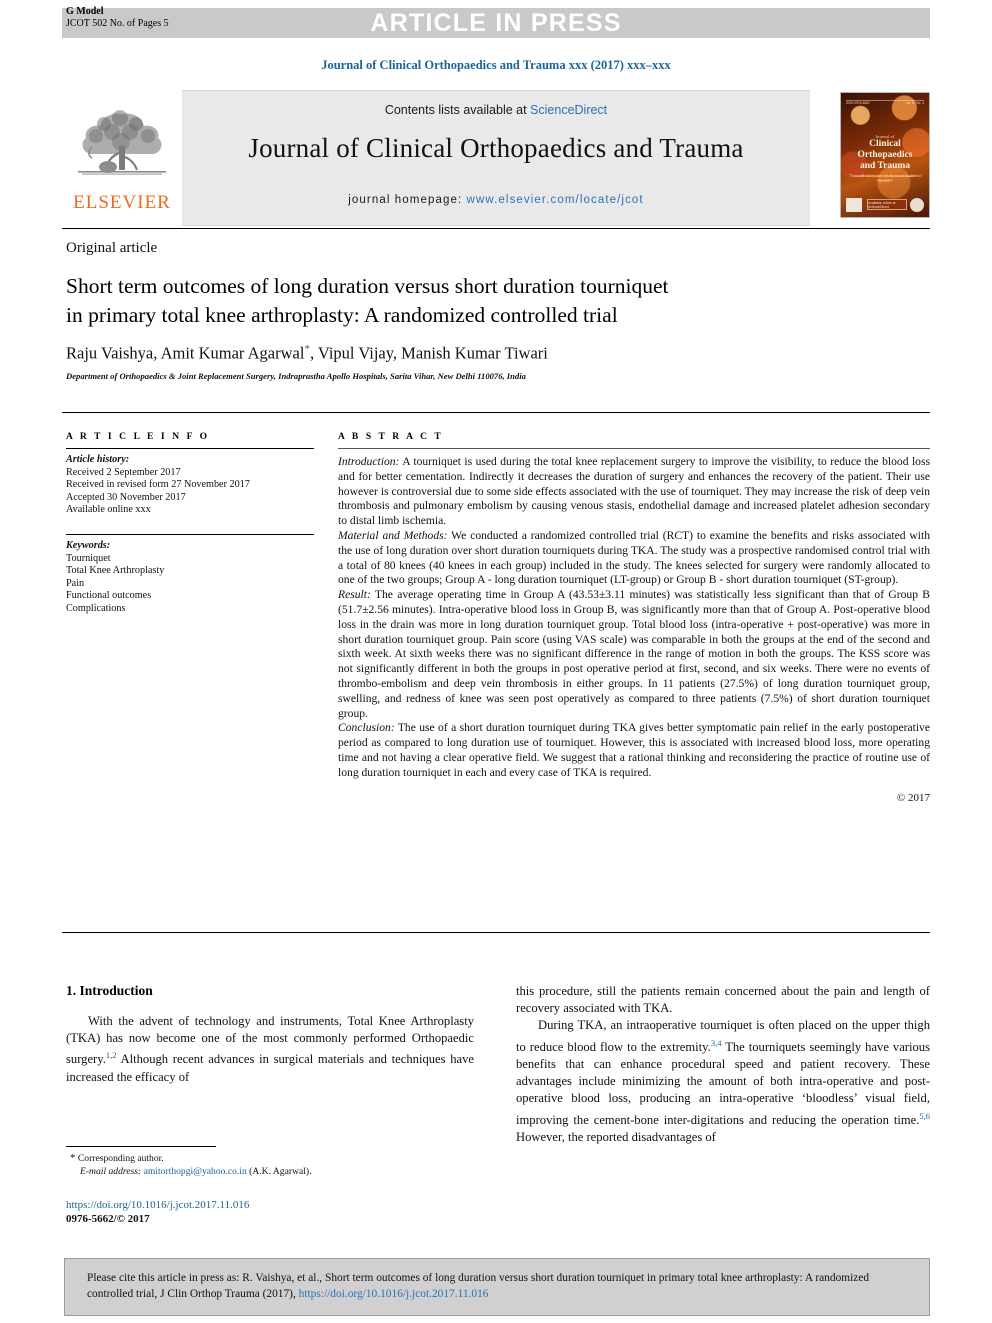 The width and height of the screenshot is (992, 1323). I want to click on cover-issn: ISSN 0976-5662, so click(858, 103).